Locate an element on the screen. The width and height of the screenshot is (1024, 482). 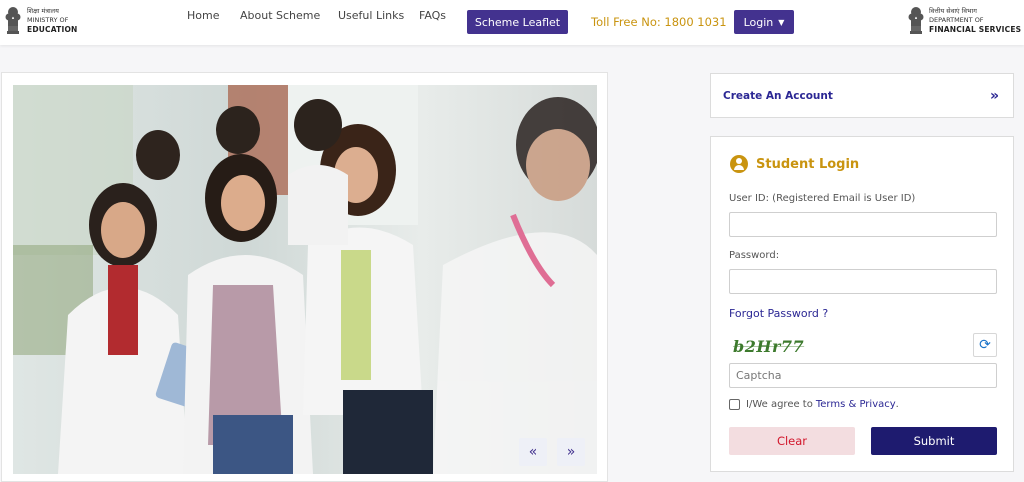
submit-button: Submit is located at coordinates (934, 441).